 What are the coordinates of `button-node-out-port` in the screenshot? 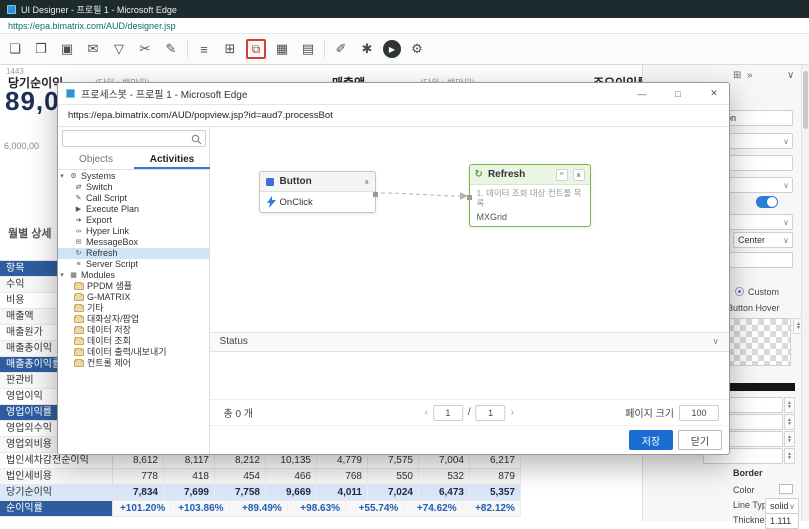 It's located at (375, 194).